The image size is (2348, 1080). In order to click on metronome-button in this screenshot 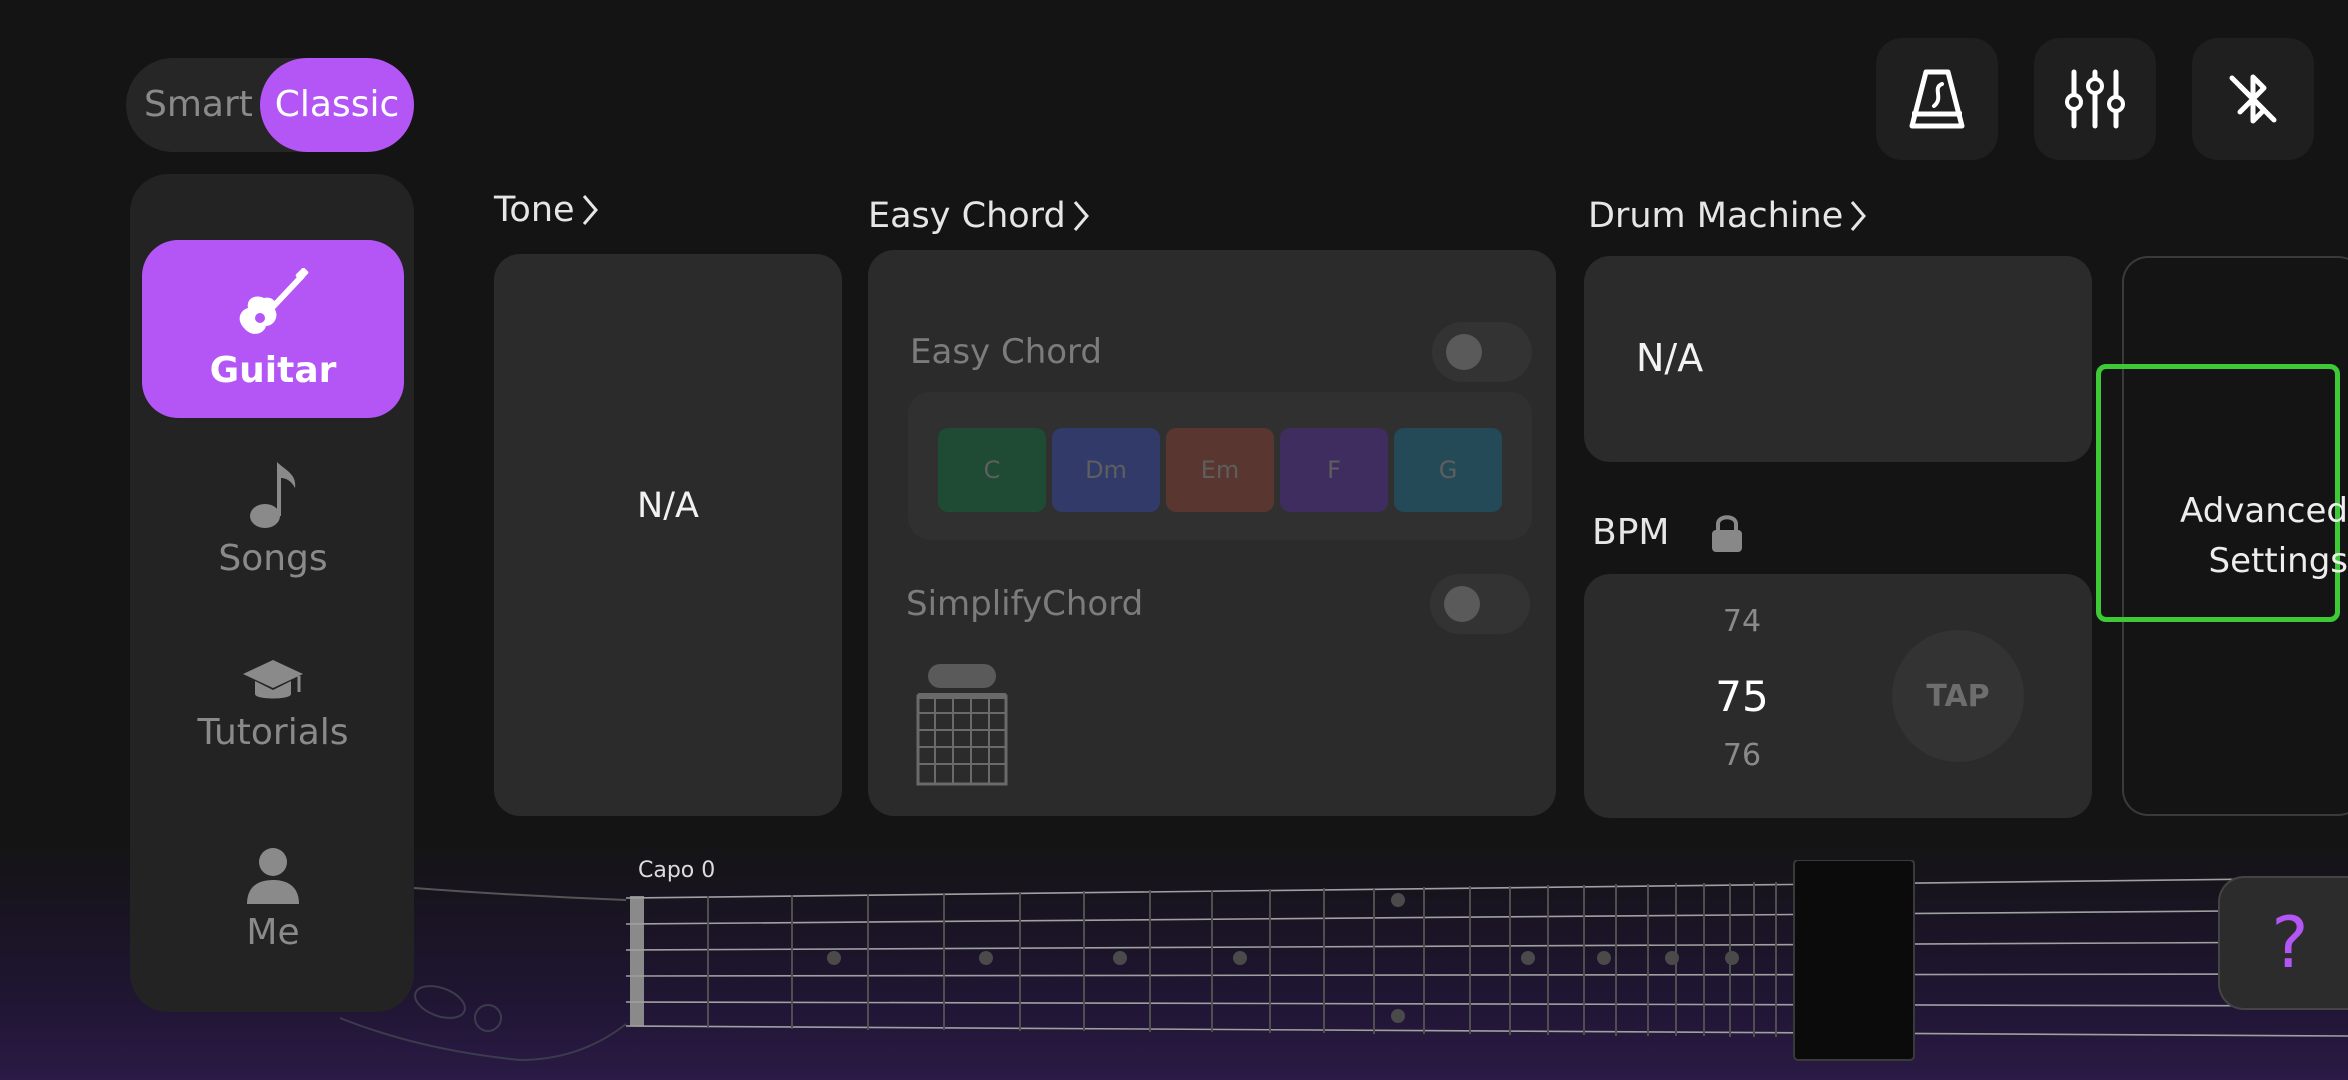, I will do `click(1937, 99)`.